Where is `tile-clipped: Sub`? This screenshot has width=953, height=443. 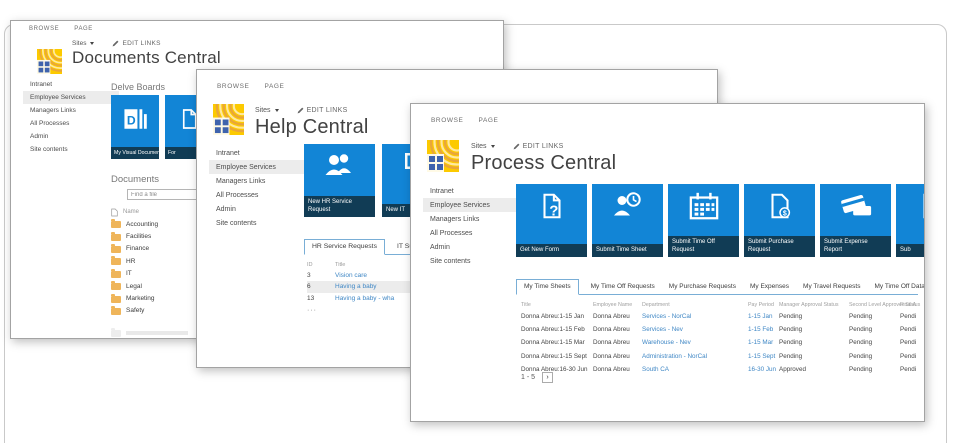
tile-clipped: Sub is located at coordinates (910, 220).